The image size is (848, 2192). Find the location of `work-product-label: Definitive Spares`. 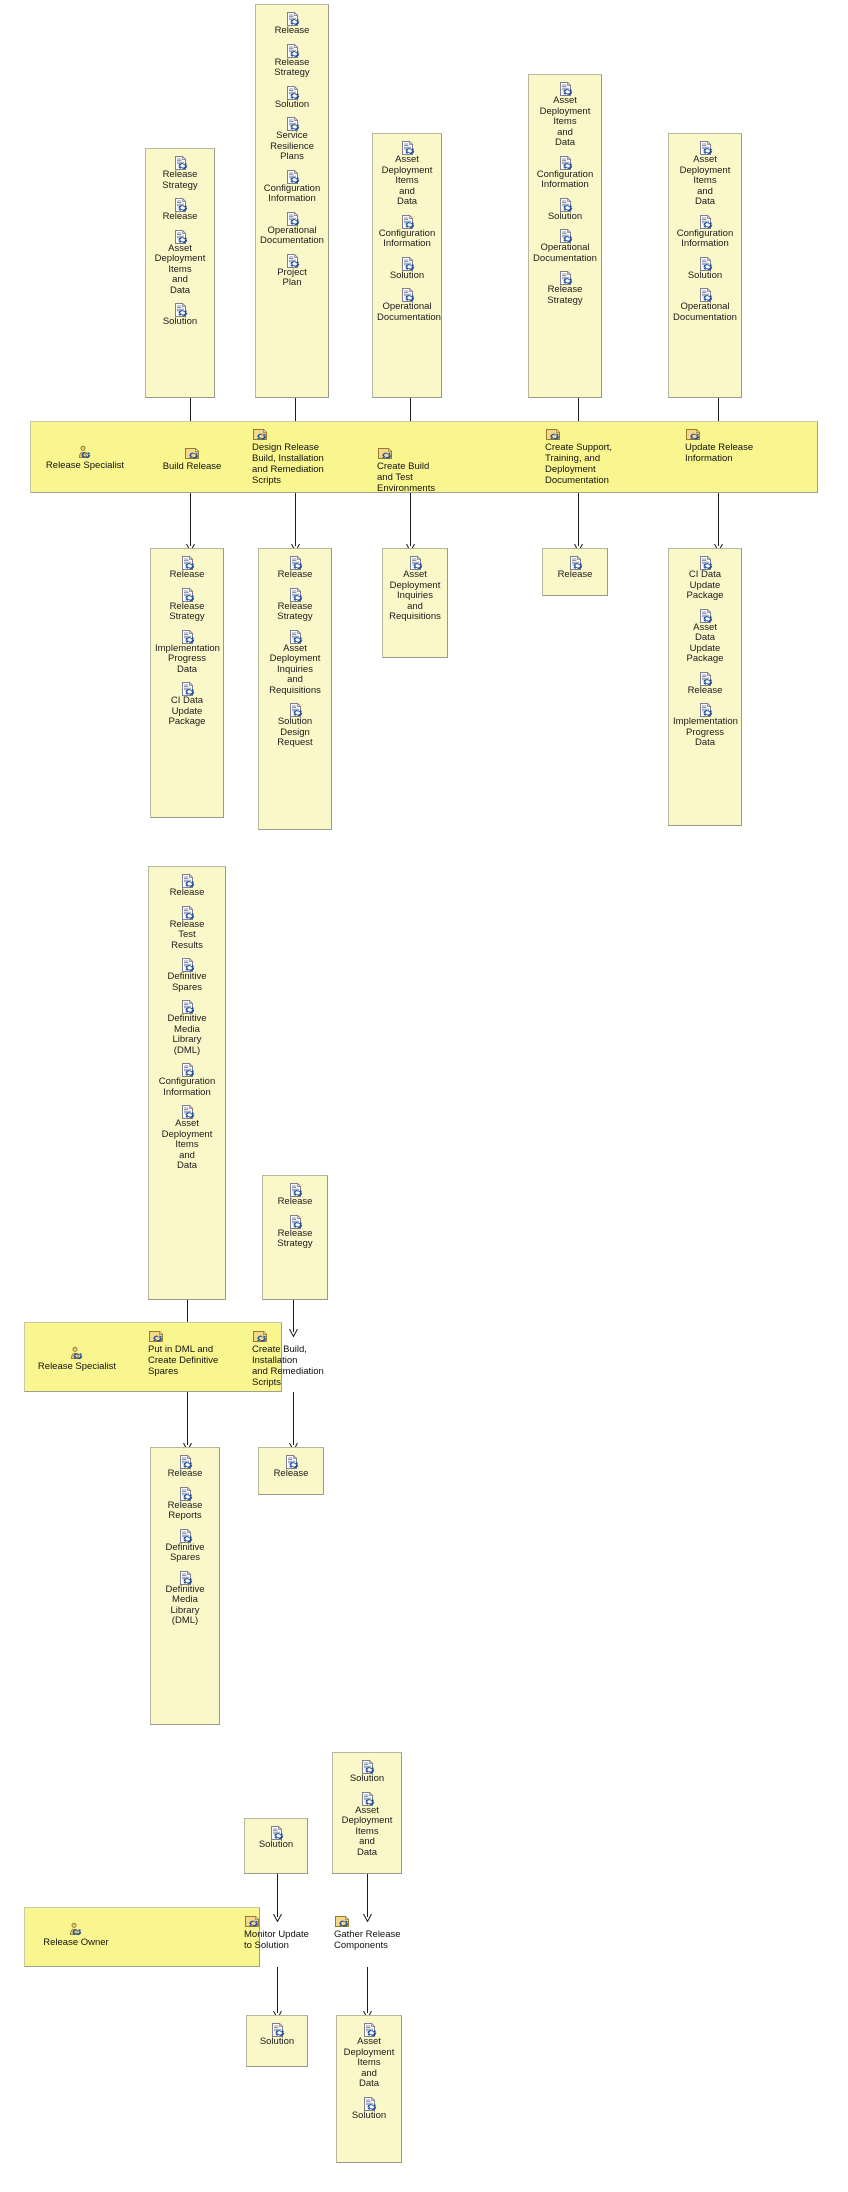

work-product-label: Definitive Spares is located at coordinates (187, 982).